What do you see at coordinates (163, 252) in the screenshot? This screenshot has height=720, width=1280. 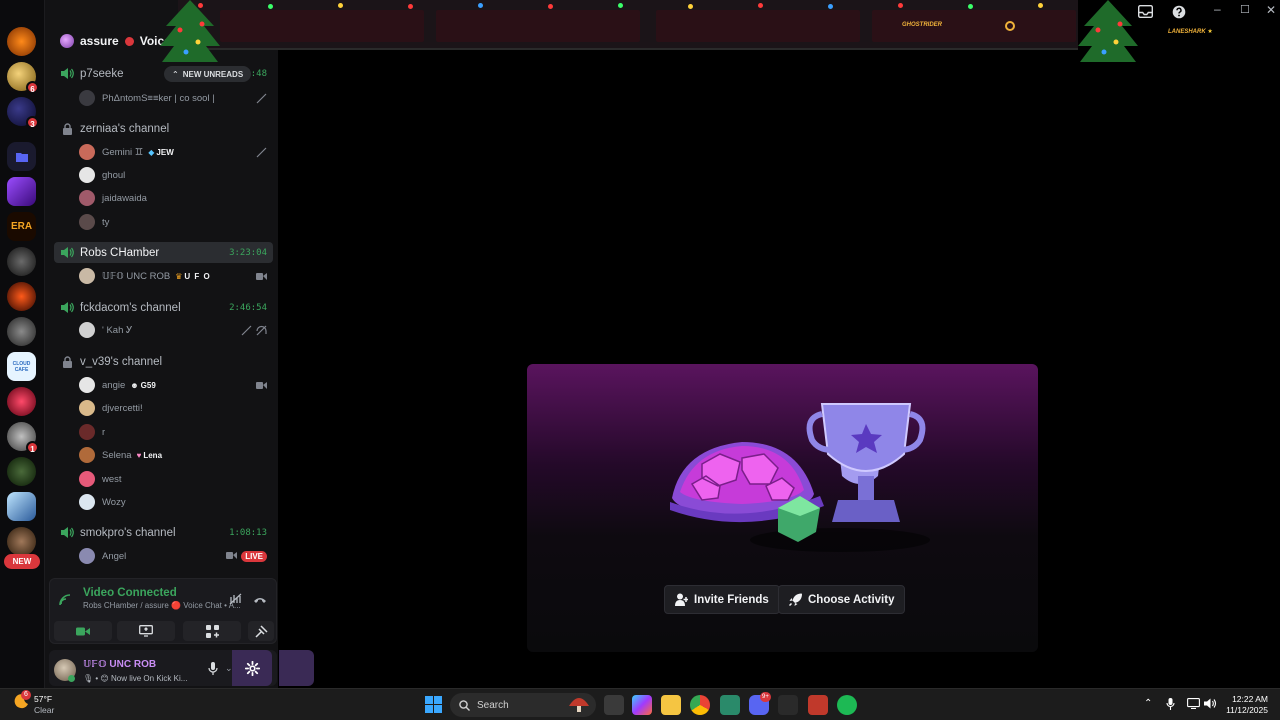 I see `voice-channel-active: Robs CHamber 3:23:04` at bounding box center [163, 252].